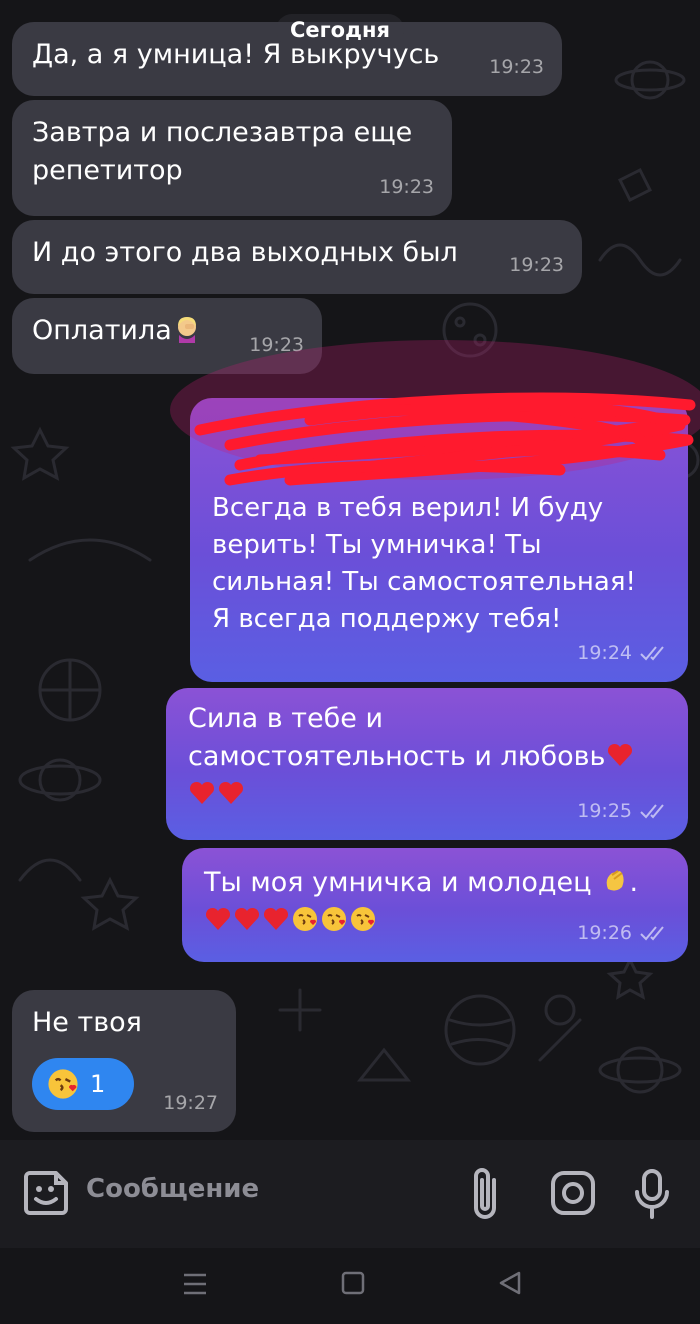 This screenshot has height=1324, width=700. I want to click on message-meta: 19:27, so click(190, 1103).